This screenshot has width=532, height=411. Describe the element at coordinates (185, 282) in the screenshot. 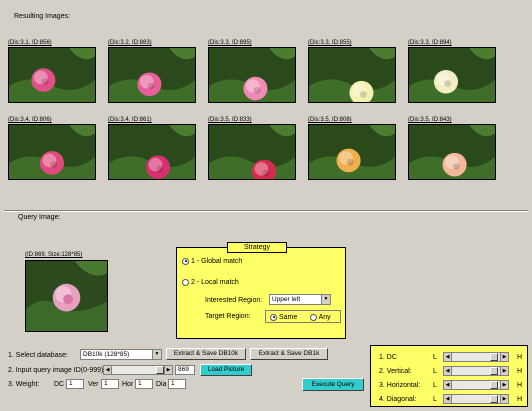

I see `local-match-radio` at that location.